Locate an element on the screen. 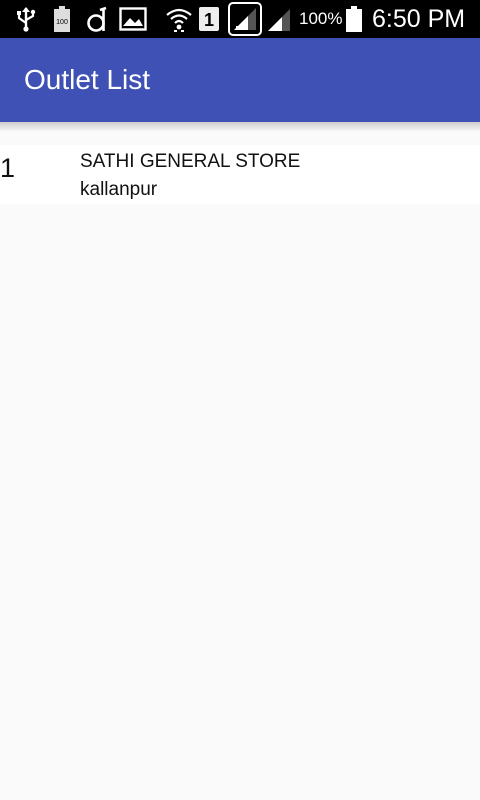 This screenshot has height=800, width=480. sim-1-icon: 1 is located at coordinates (209, 19).